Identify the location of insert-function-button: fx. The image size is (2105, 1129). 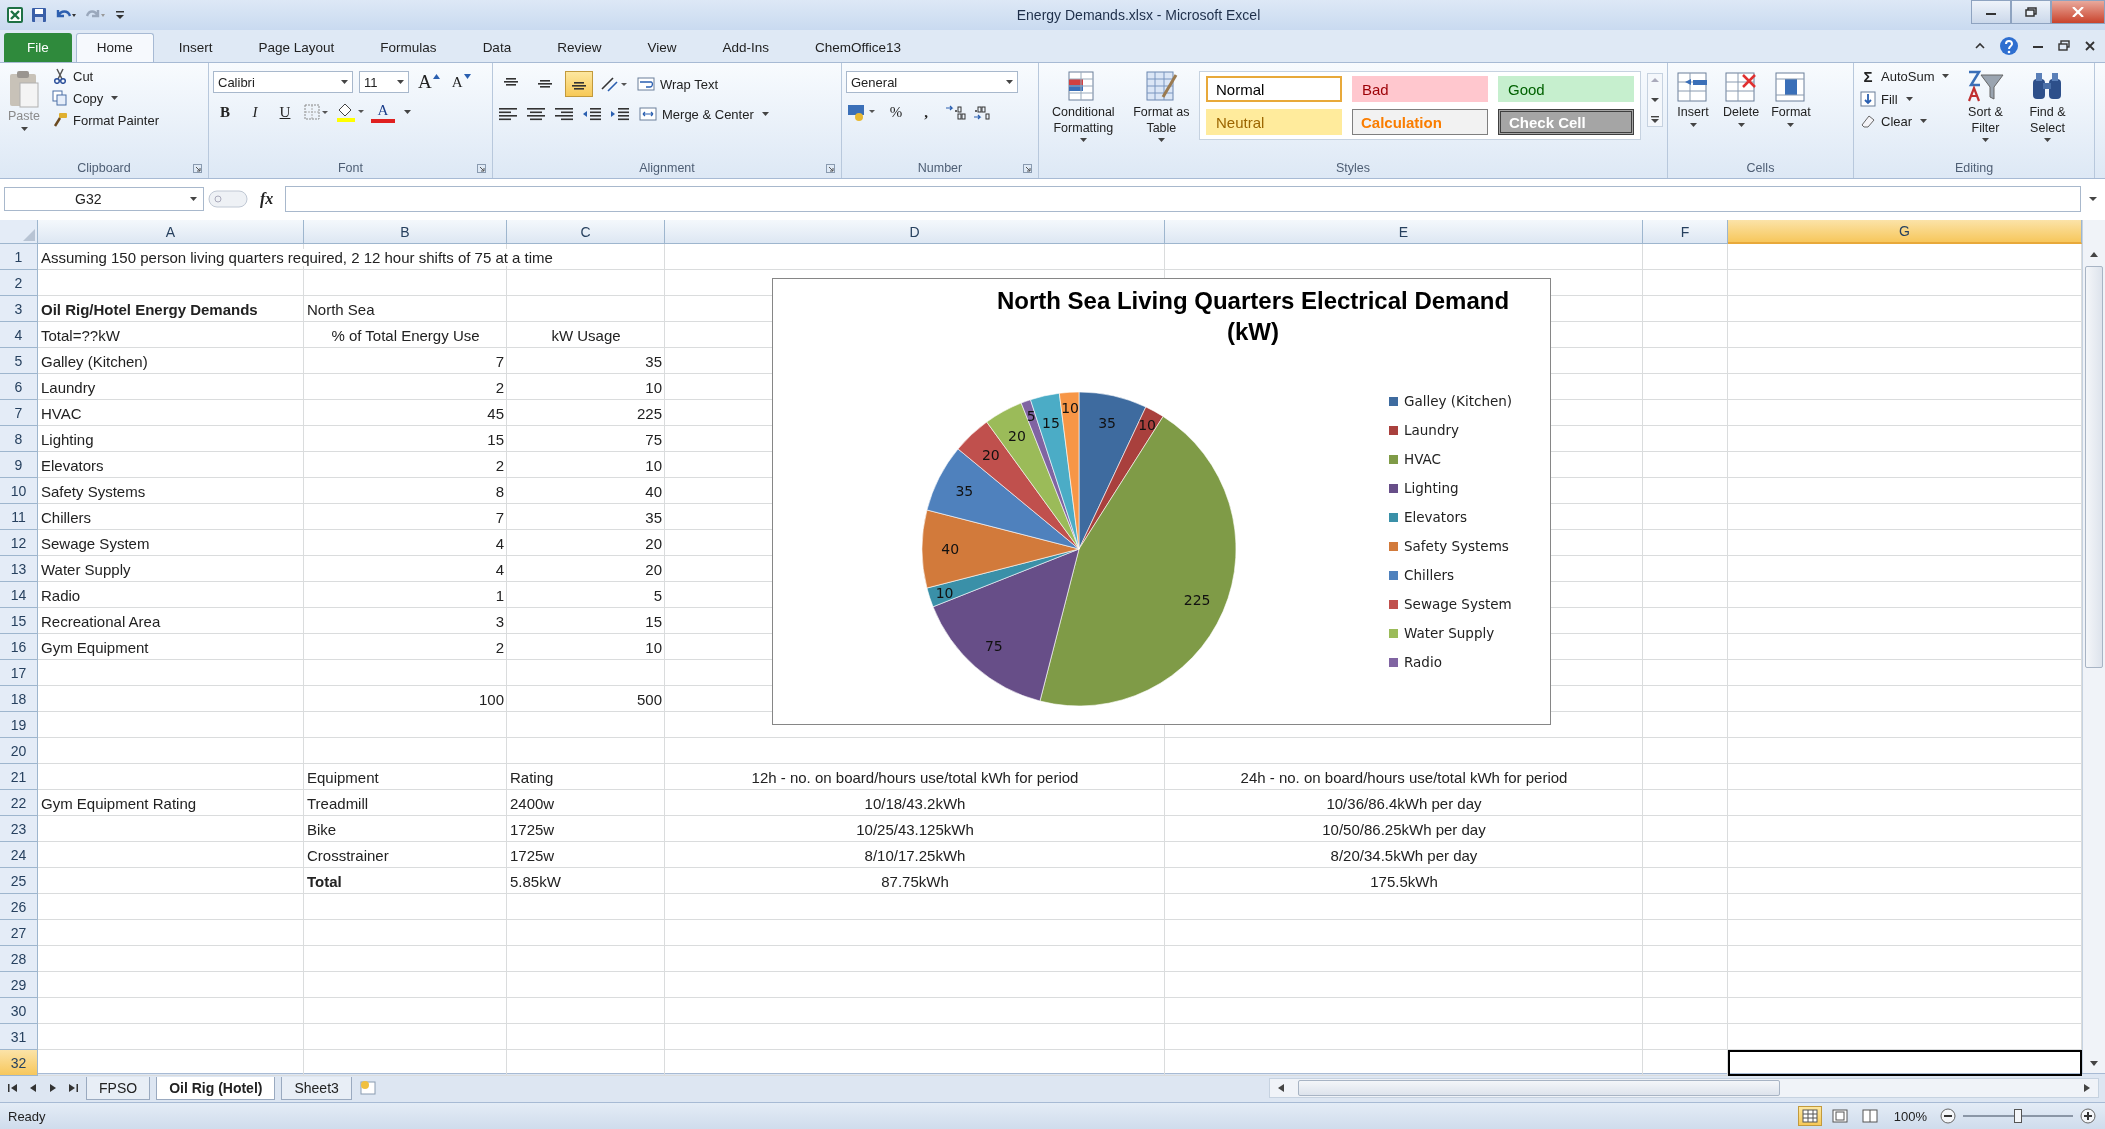
(267, 199).